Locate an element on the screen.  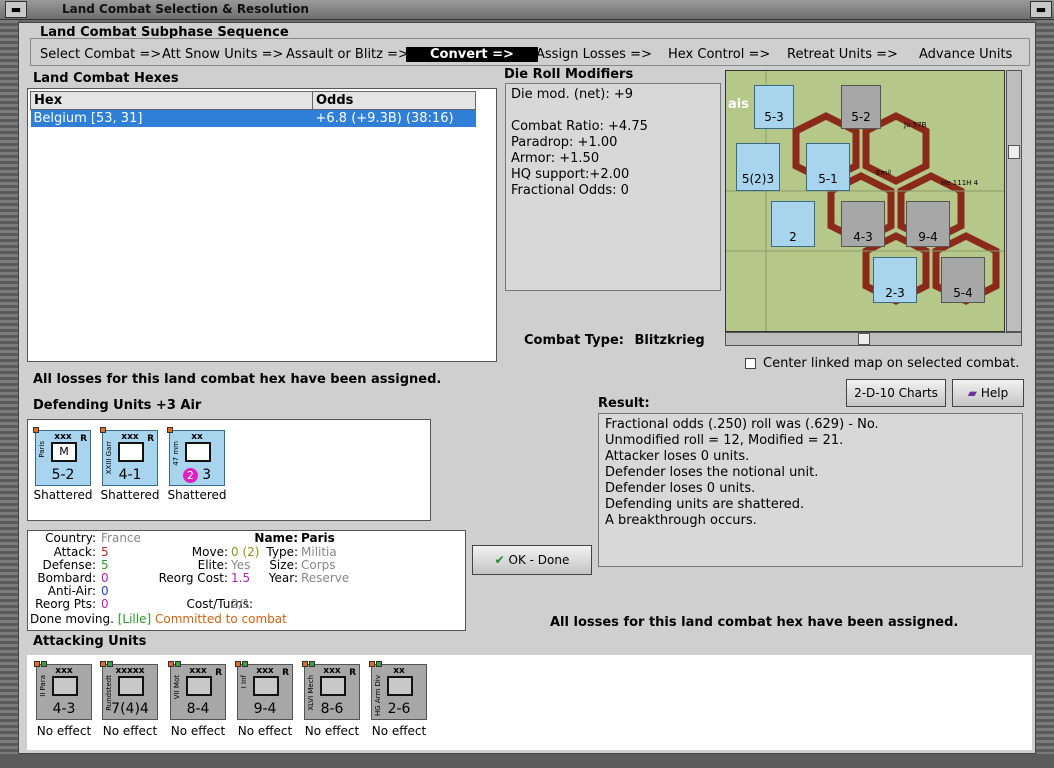
table-row: Belgium [53, 31] +6.8 (+9.3B) (38:16) is located at coordinates (253, 118).